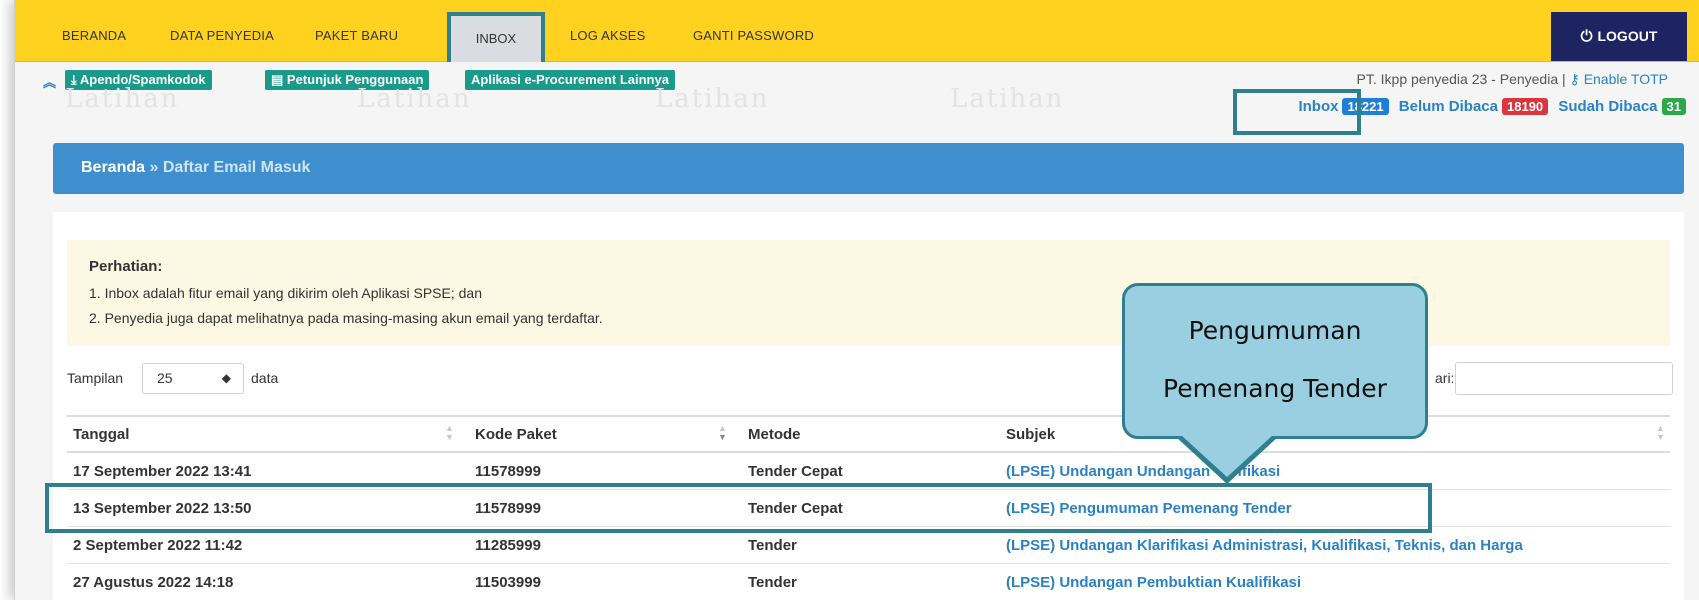 The image size is (1699, 600). Describe the element at coordinates (1626, 79) in the screenshot. I see `enable-totp-link: Enable TOTP` at that location.